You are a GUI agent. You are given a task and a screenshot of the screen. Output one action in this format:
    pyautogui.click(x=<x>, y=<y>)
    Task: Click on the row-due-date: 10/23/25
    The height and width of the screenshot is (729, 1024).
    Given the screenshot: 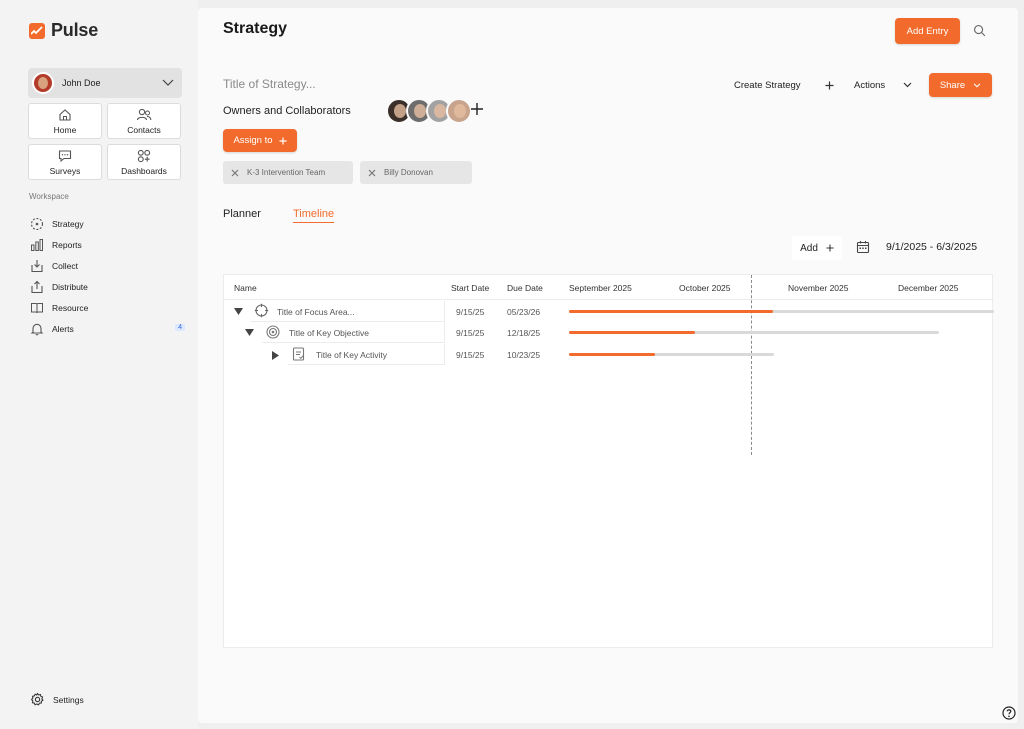 What is the action you would take?
    pyautogui.click(x=524, y=355)
    